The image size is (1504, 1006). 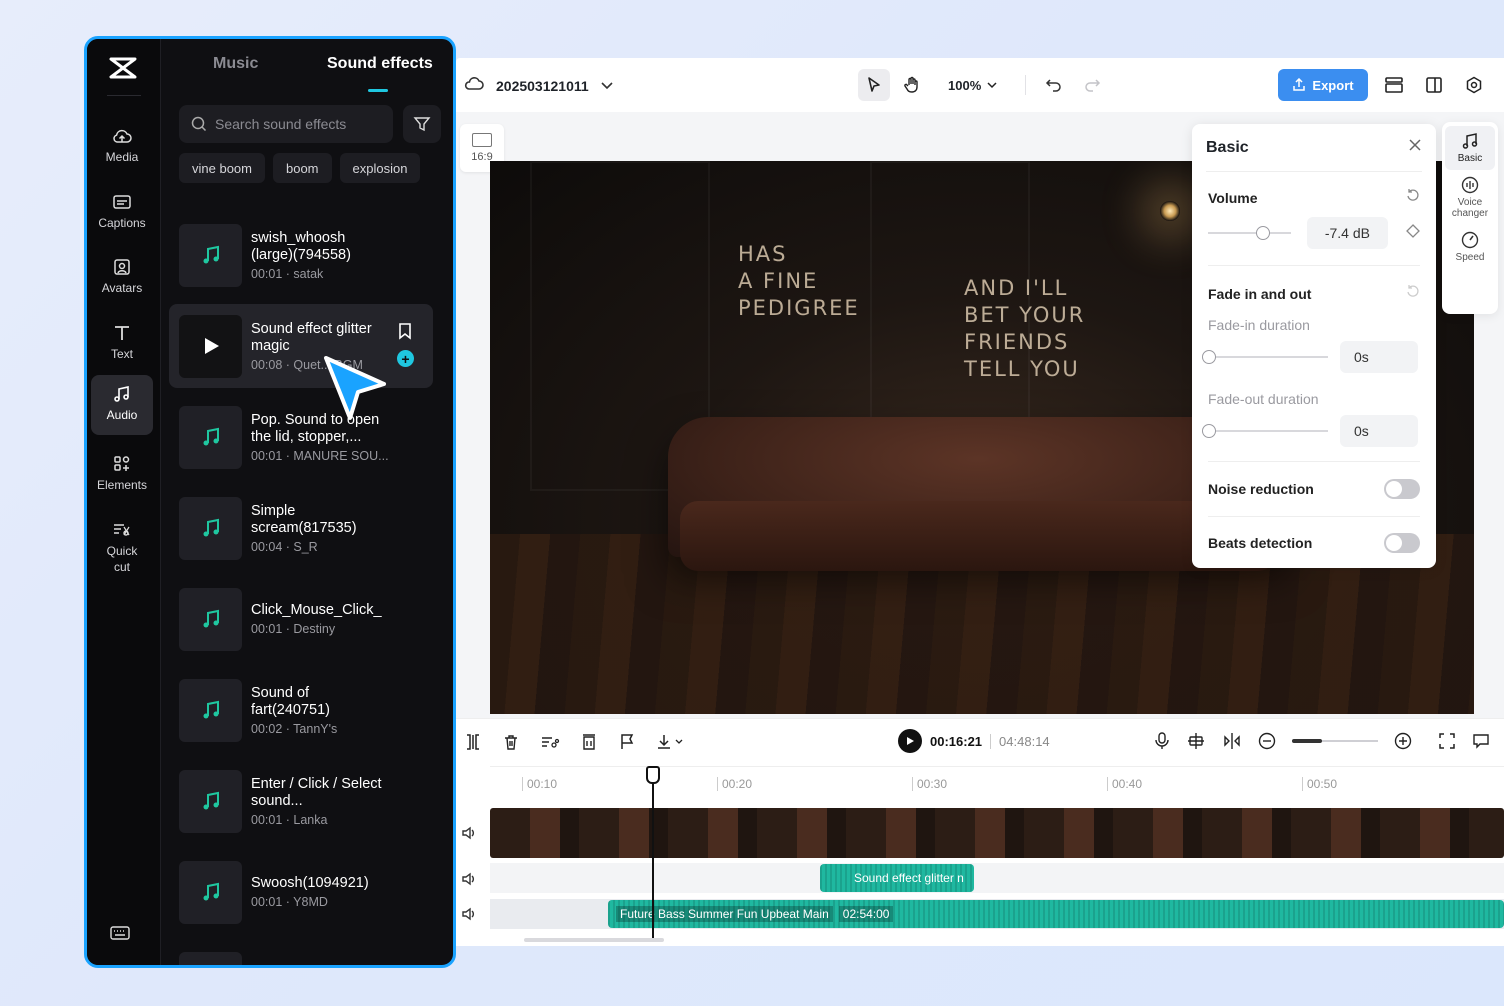 What do you see at coordinates (1413, 233) in the screenshot?
I see `keyframe-icon` at bounding box center [1413, 233].